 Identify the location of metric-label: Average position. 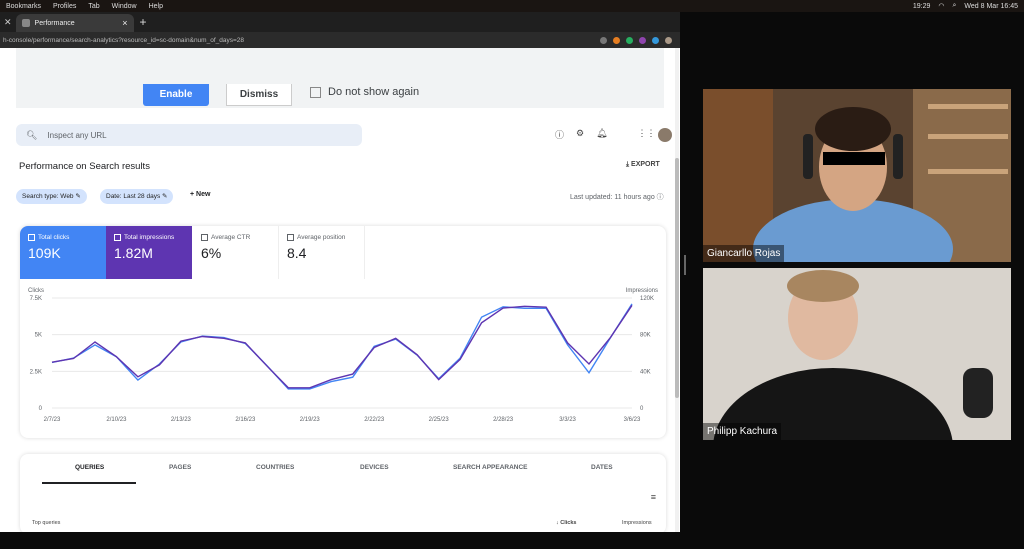
(321, 237).